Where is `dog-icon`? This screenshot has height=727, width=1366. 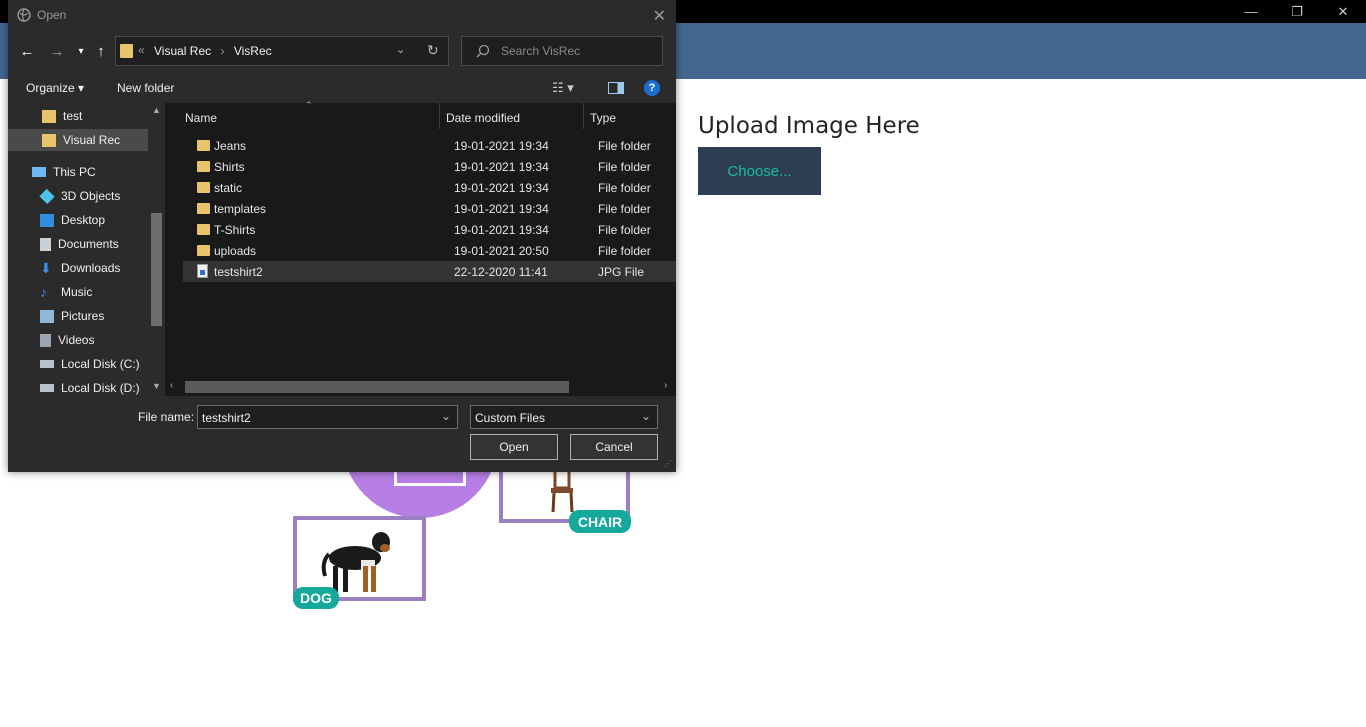 dog-icon is located at coordinates (355, 562).